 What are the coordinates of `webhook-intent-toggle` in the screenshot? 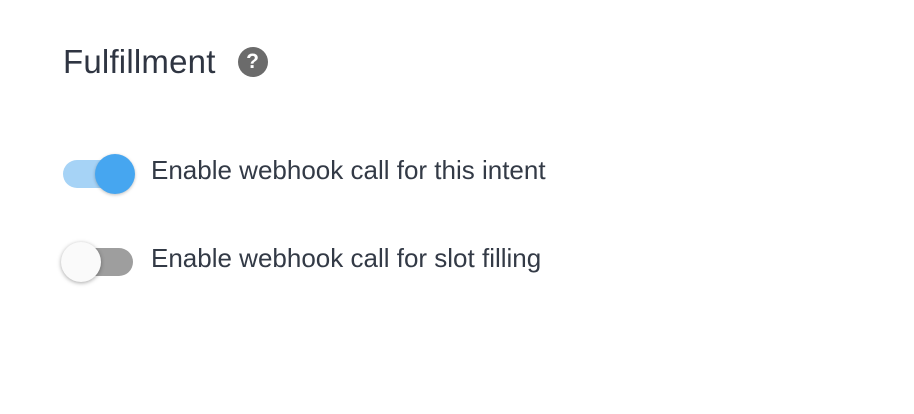 It's located at (99, 172).